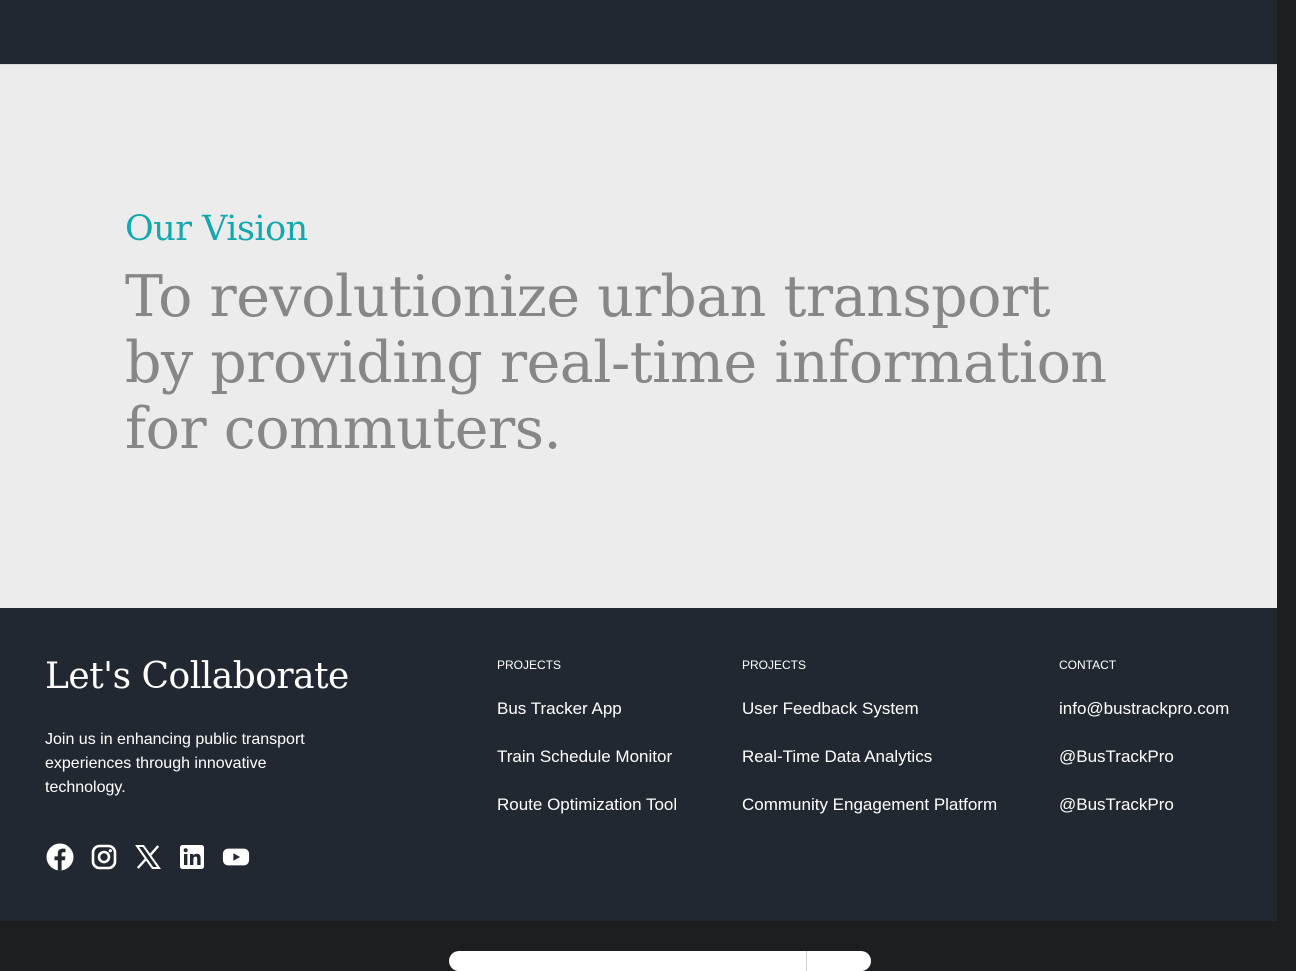 This screenshot has width=1296, height=971. I want to click on divider, so click(806, 961).